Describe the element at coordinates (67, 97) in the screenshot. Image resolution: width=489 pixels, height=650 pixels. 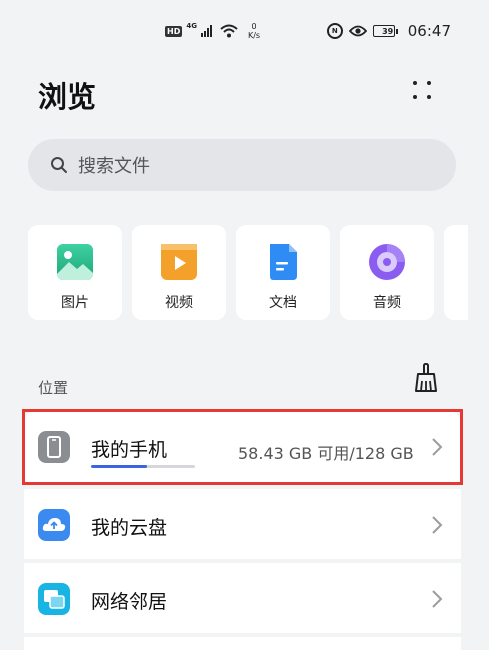
I see `page-title: 浏览` at that location.